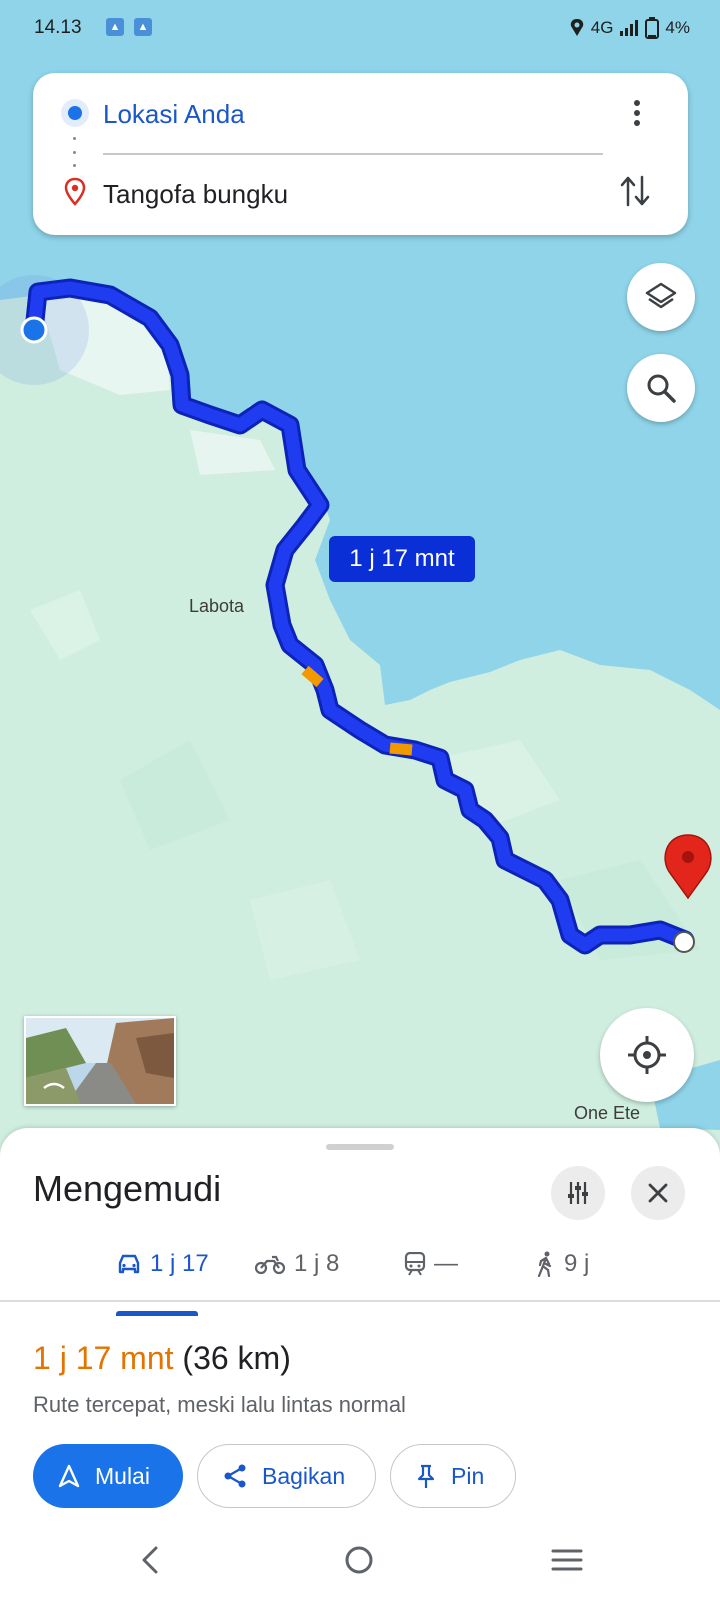  I want to click on layers-icon, so click(661, 295).